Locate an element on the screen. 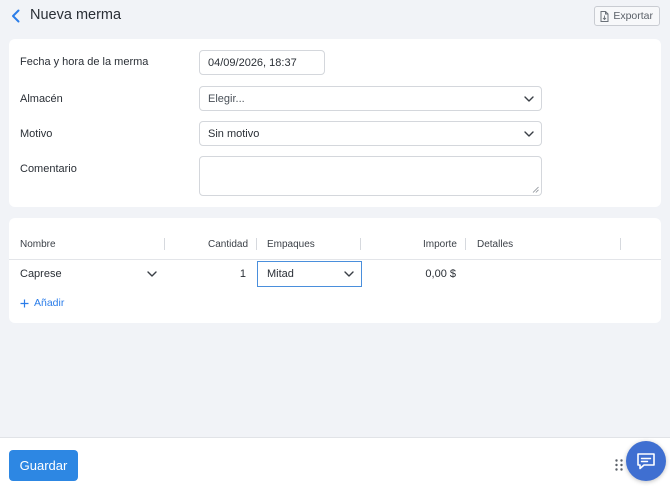 The width and height of the screenshot is (670, 486). back-button is located at coordinates (16, 16).